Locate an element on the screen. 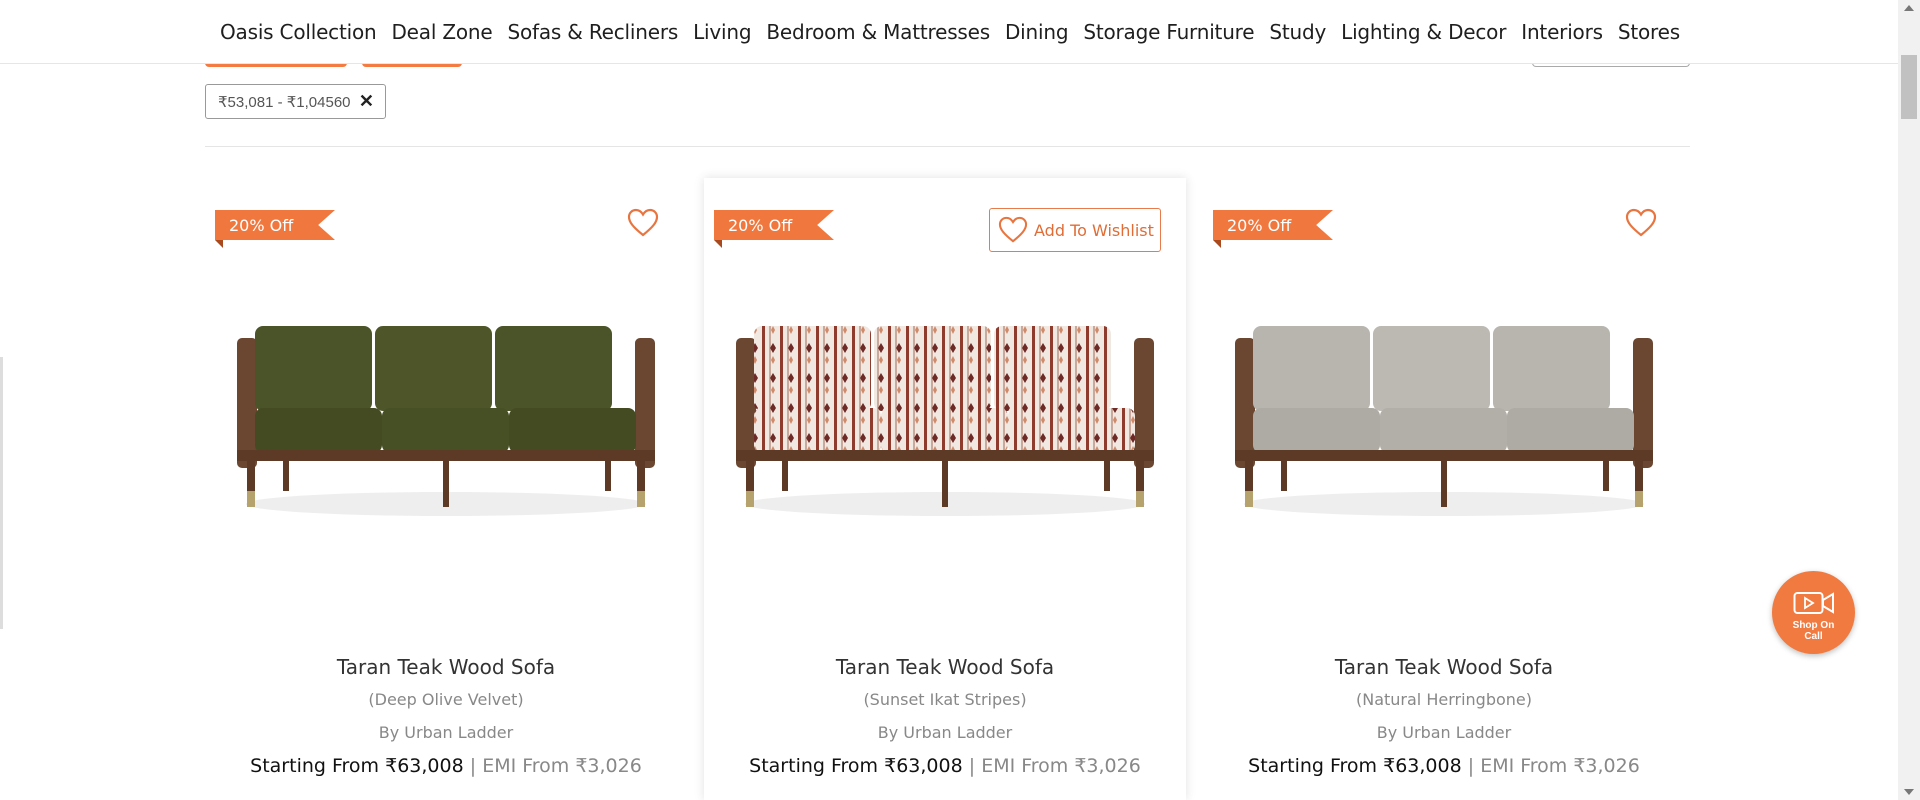 This screenshot has width=1920, height=800. divider is located at coordinates (947, 146).